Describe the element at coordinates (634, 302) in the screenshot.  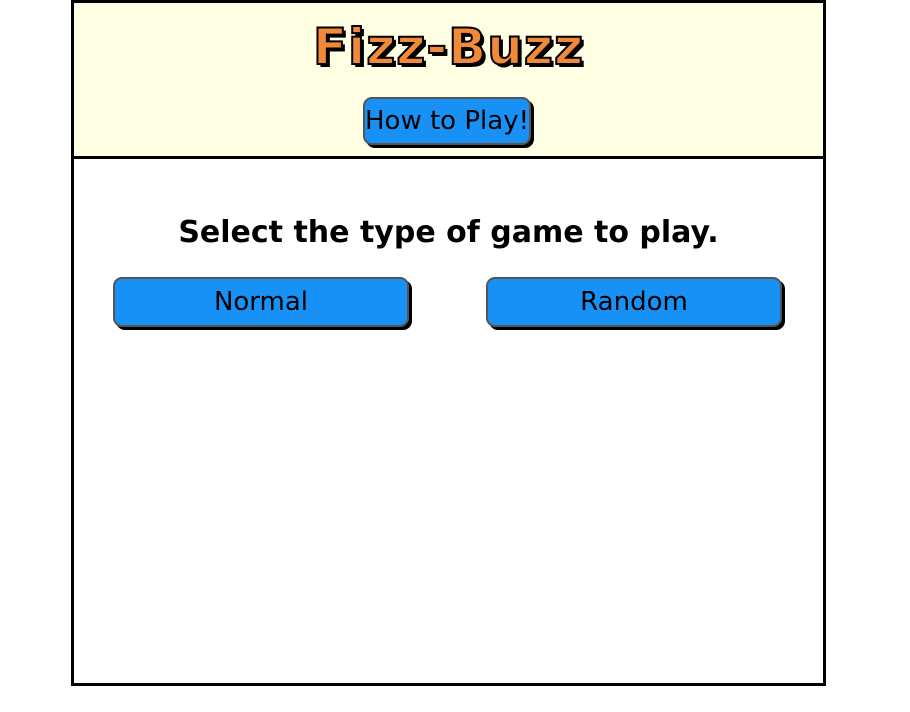
I see `random-mode-button: Random` at that location.